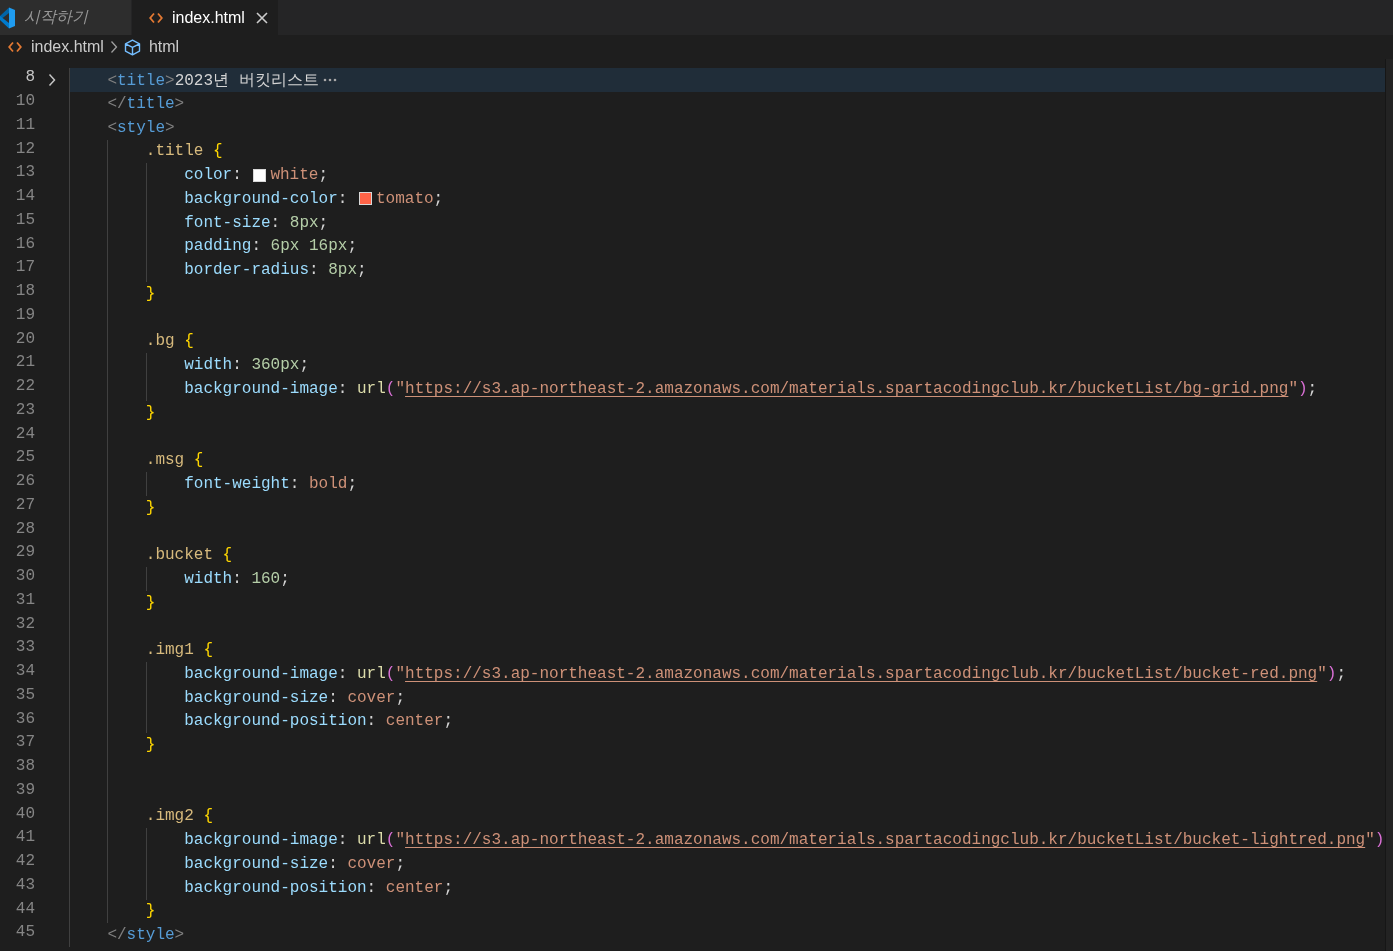  I want to click on code-text: padding: 6px 16px;, so click(271, 246).